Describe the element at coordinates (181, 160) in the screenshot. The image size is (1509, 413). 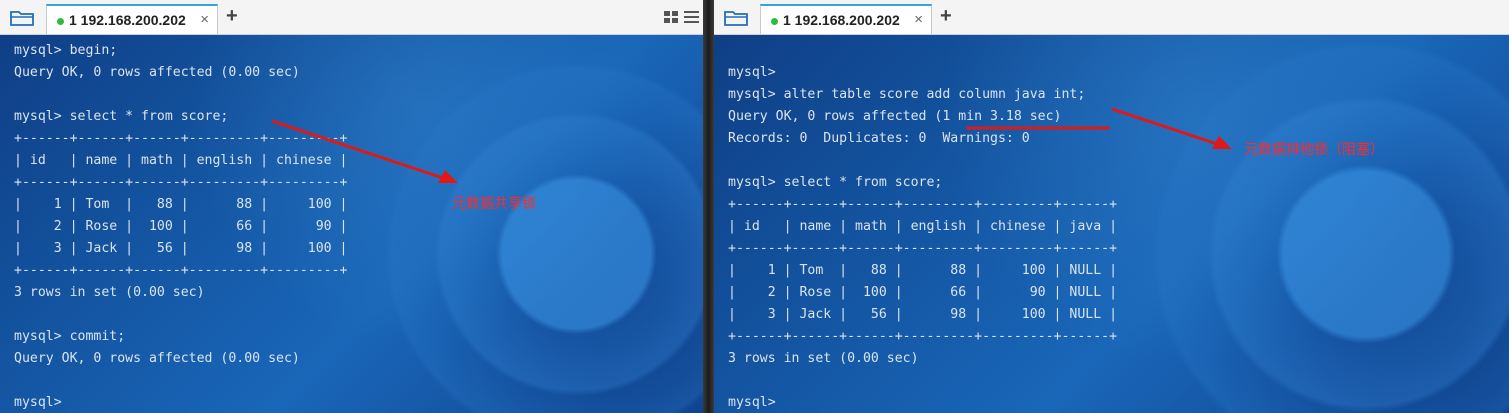
I see `terminal-line: | id | name | math | english | chinese |` at that location.